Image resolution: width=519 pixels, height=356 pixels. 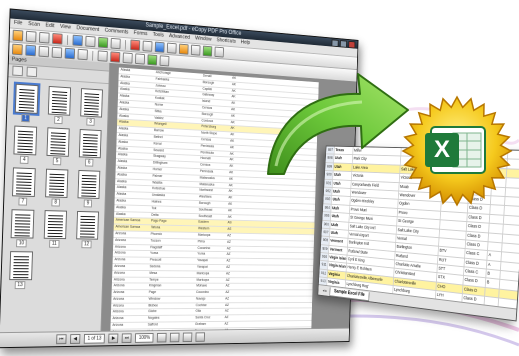 I want to click on attach-icon, so click(x=152, y=60).